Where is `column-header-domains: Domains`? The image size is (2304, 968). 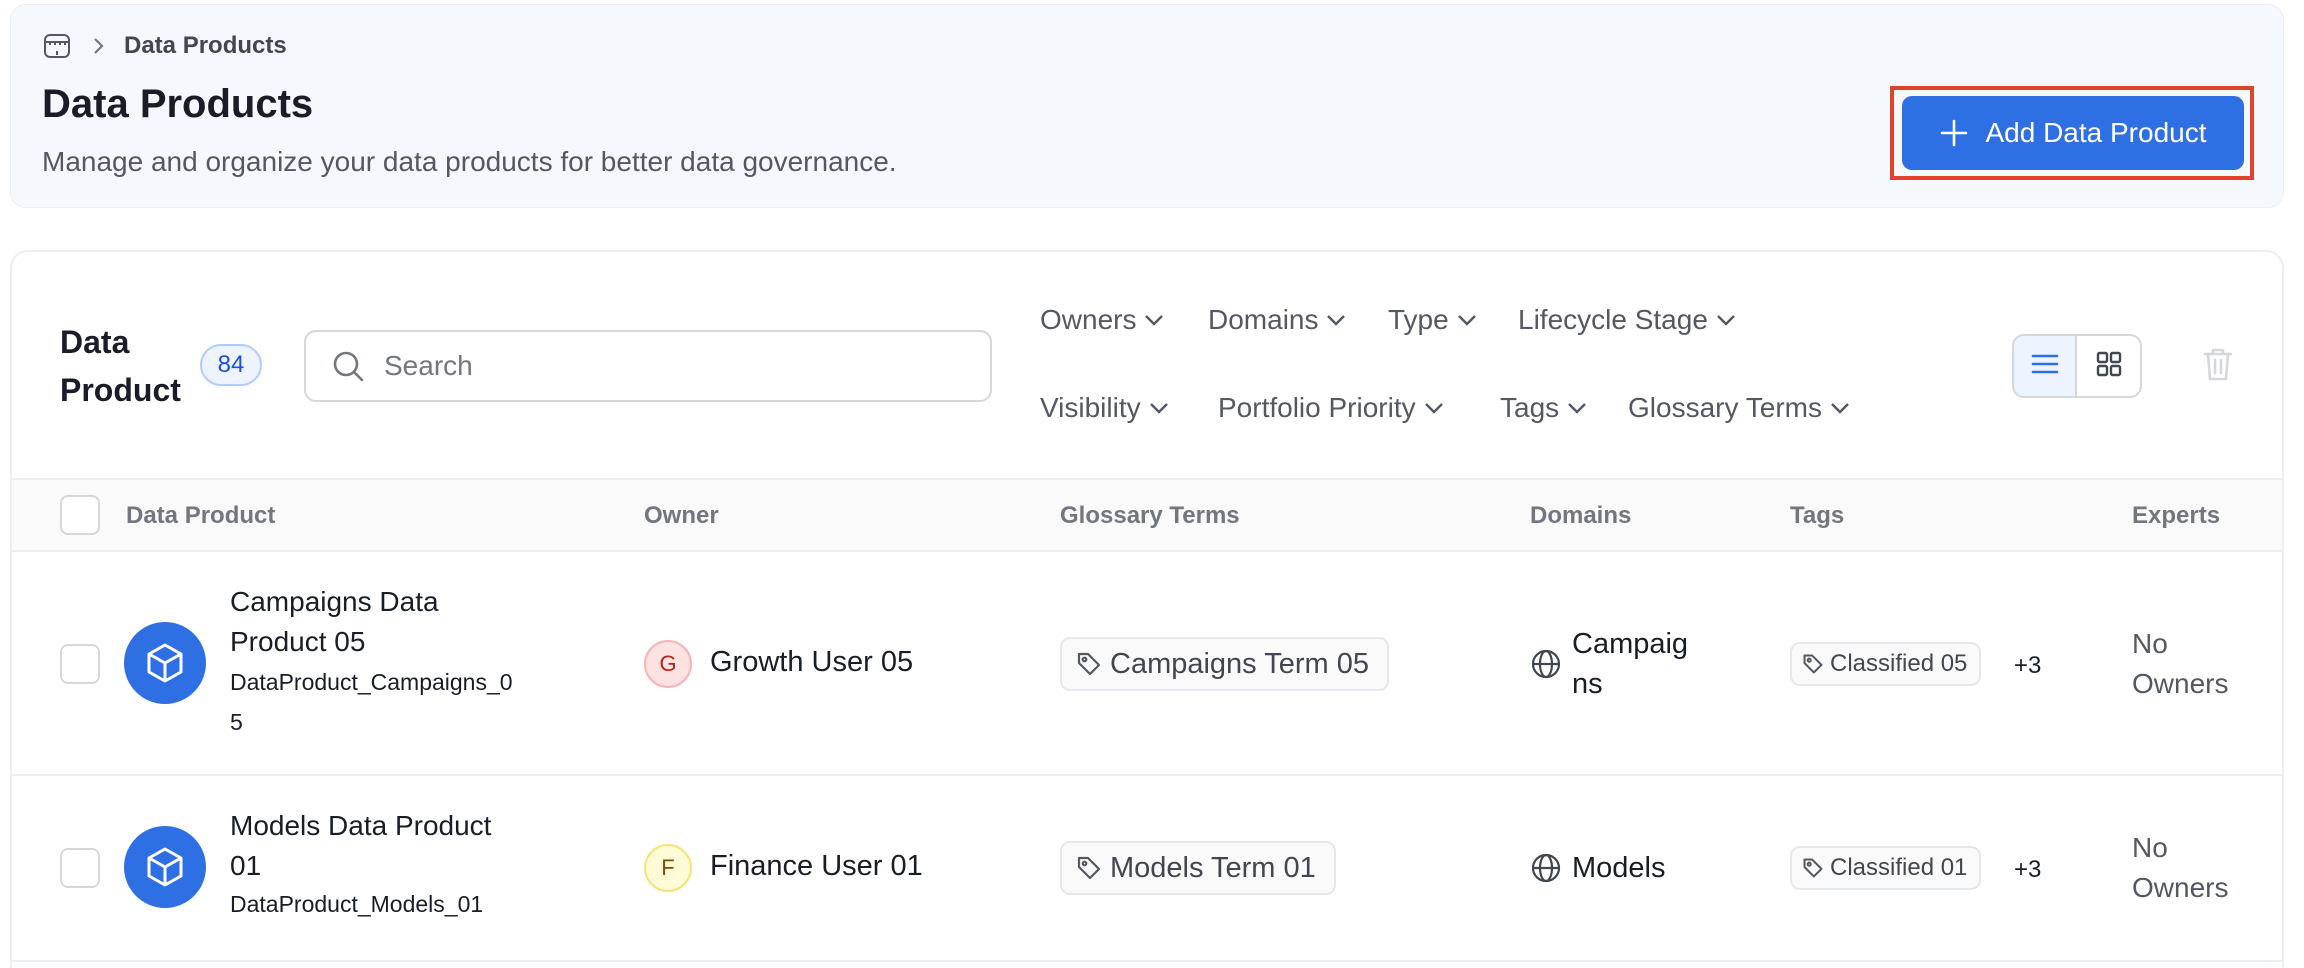
column-header-domains: Domains is located at coordinates (1580, 516).